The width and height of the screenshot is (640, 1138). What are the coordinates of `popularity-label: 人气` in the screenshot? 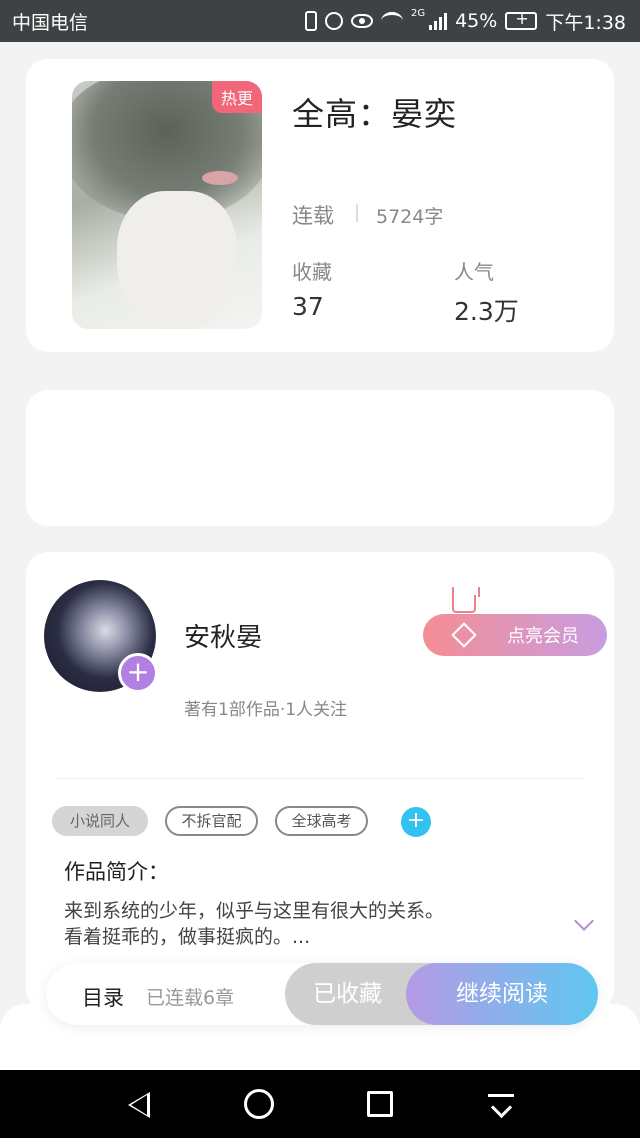 It's located at (474, 272).